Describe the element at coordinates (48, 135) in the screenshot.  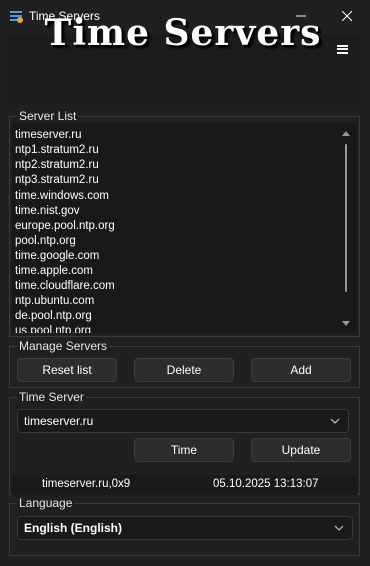
I see `list-item: timeserver.ru` at that location.